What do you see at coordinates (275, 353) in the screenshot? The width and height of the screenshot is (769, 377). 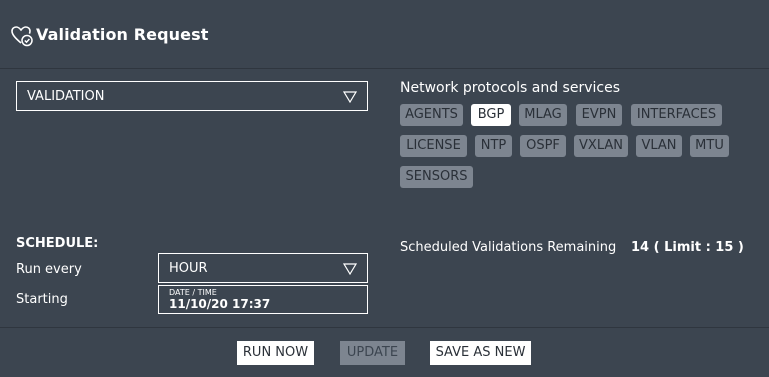 I see `run-now-button: RUN NOW` at bounding box center [275, 353].